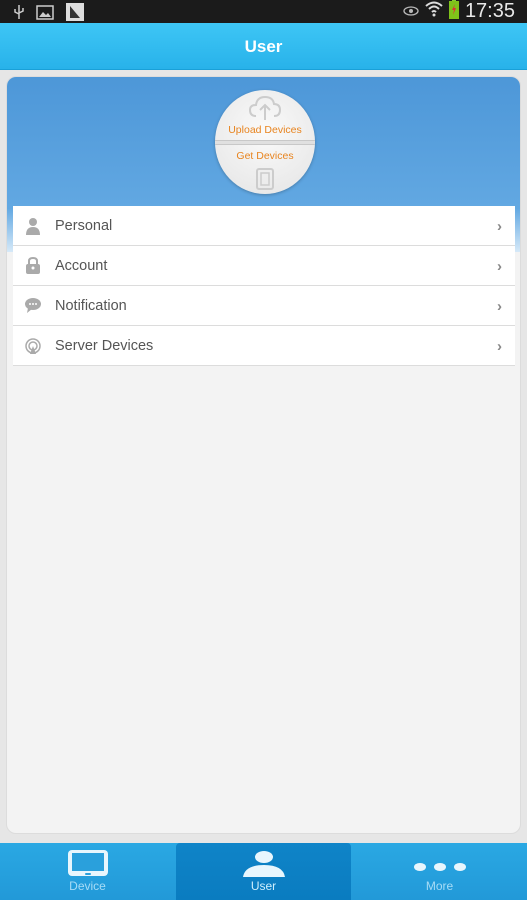 This screenshot has width=527, height=900. Describe the element at coordinates (33, 226) in the screenshot. I see `person-icon` at that location.